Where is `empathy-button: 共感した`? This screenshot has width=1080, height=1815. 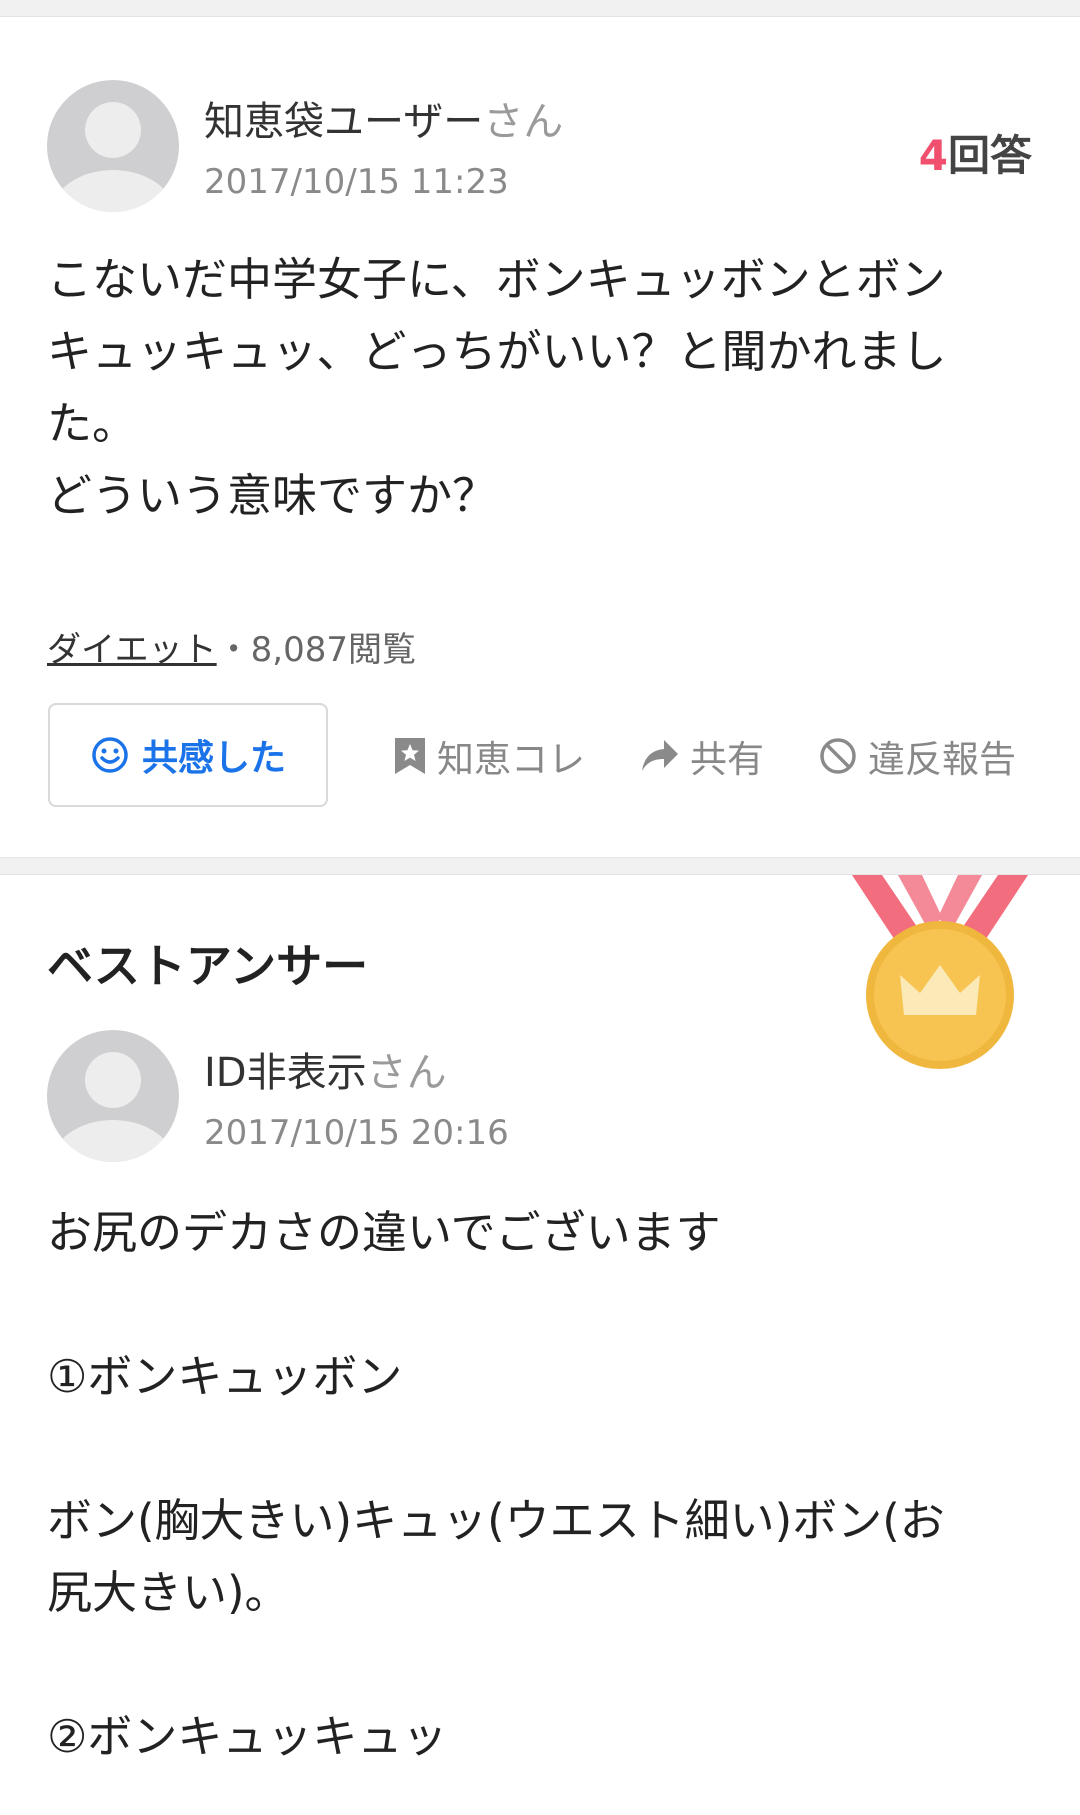
empathy-button: 共感した is located at coordinates (188, 755).